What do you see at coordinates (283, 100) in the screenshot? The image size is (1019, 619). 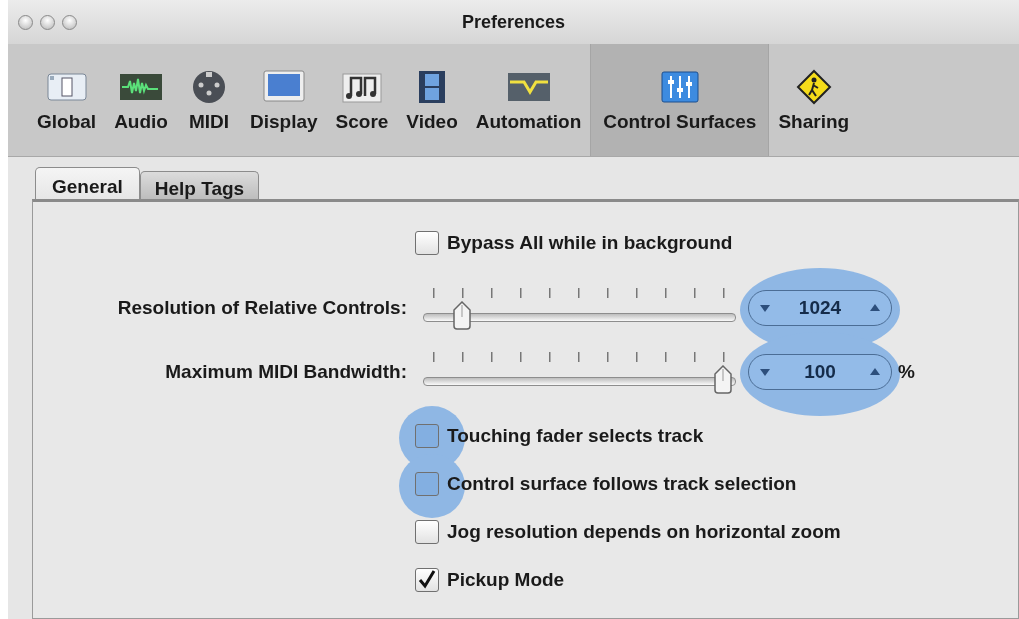 I see `toolbar-button: Display` at bounding box center [283, 100].